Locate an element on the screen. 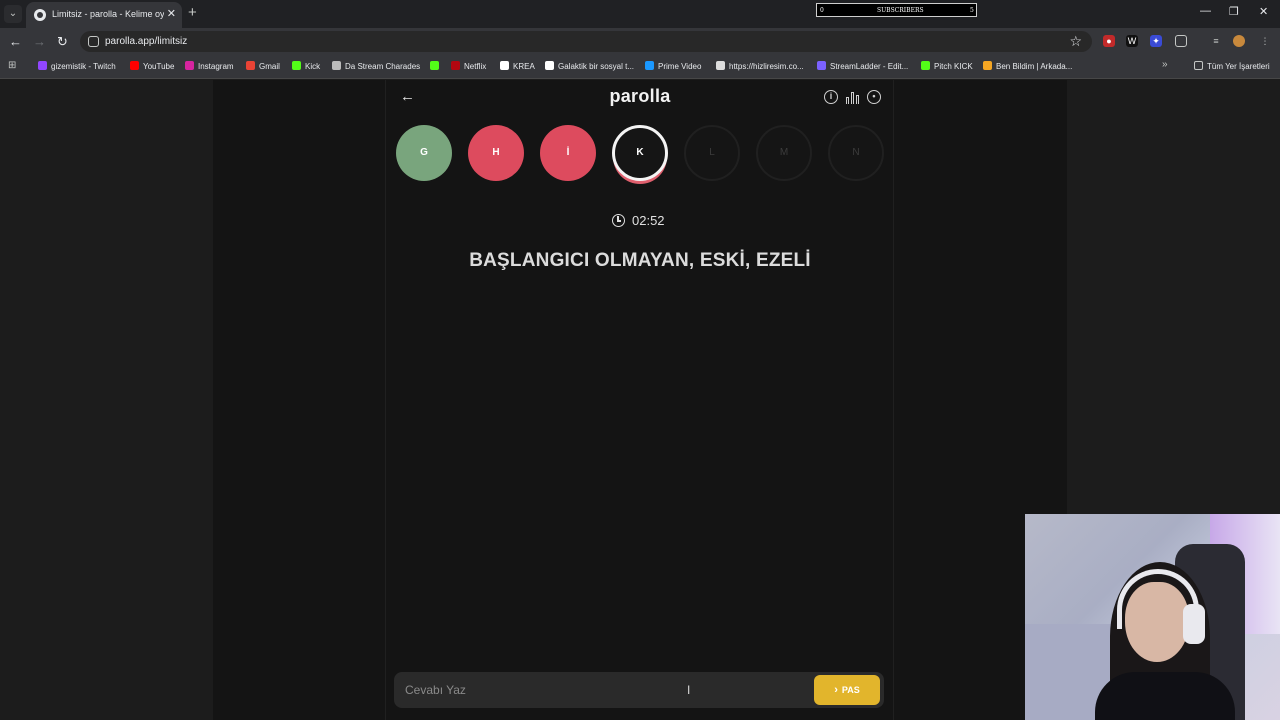 The width and height of the screenshot is (1280, 720). bookmarks-overflow-icon: » is located at coordinates (1165, 64).